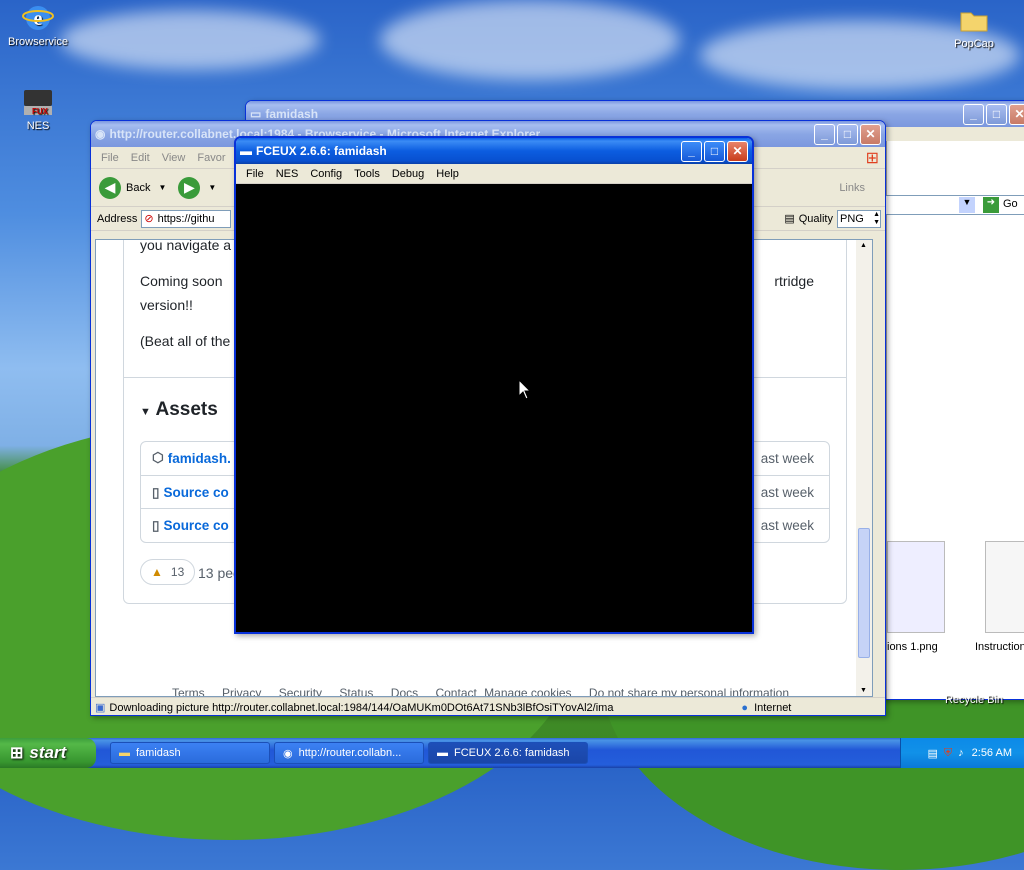 Image resolution: width=1024 pixels, height=870 pixels. I want to click on no-entry-icon: ⊘, so click(149, 219).